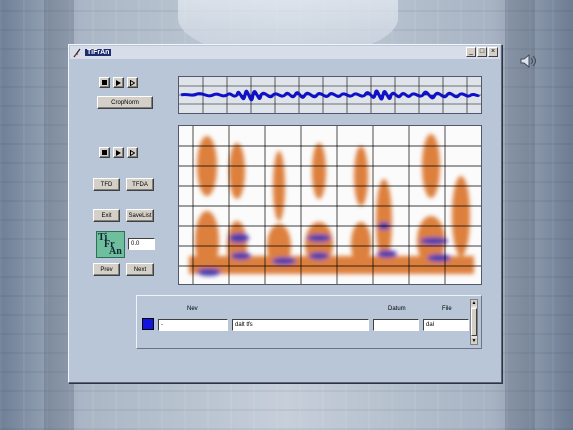 Image resolution: width=573 pixels, height=430 pixels. What do you see at coordinates (446, 325) in the screenshot?
I see `file-field: dal` at bounding box center [446, 325].